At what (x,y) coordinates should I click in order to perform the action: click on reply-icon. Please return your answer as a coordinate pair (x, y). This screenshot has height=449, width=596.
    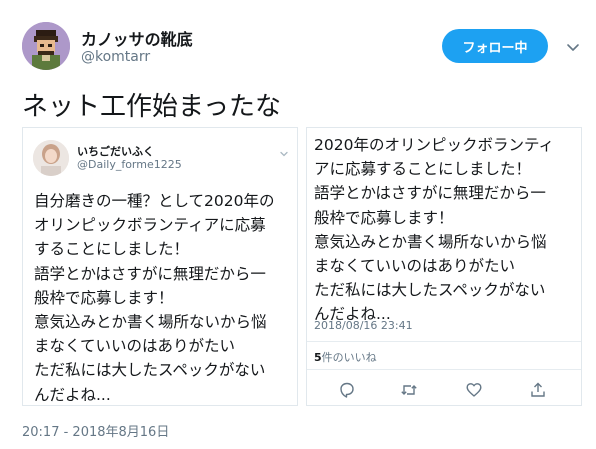
    Looking at the image, I should click on (347, 390).